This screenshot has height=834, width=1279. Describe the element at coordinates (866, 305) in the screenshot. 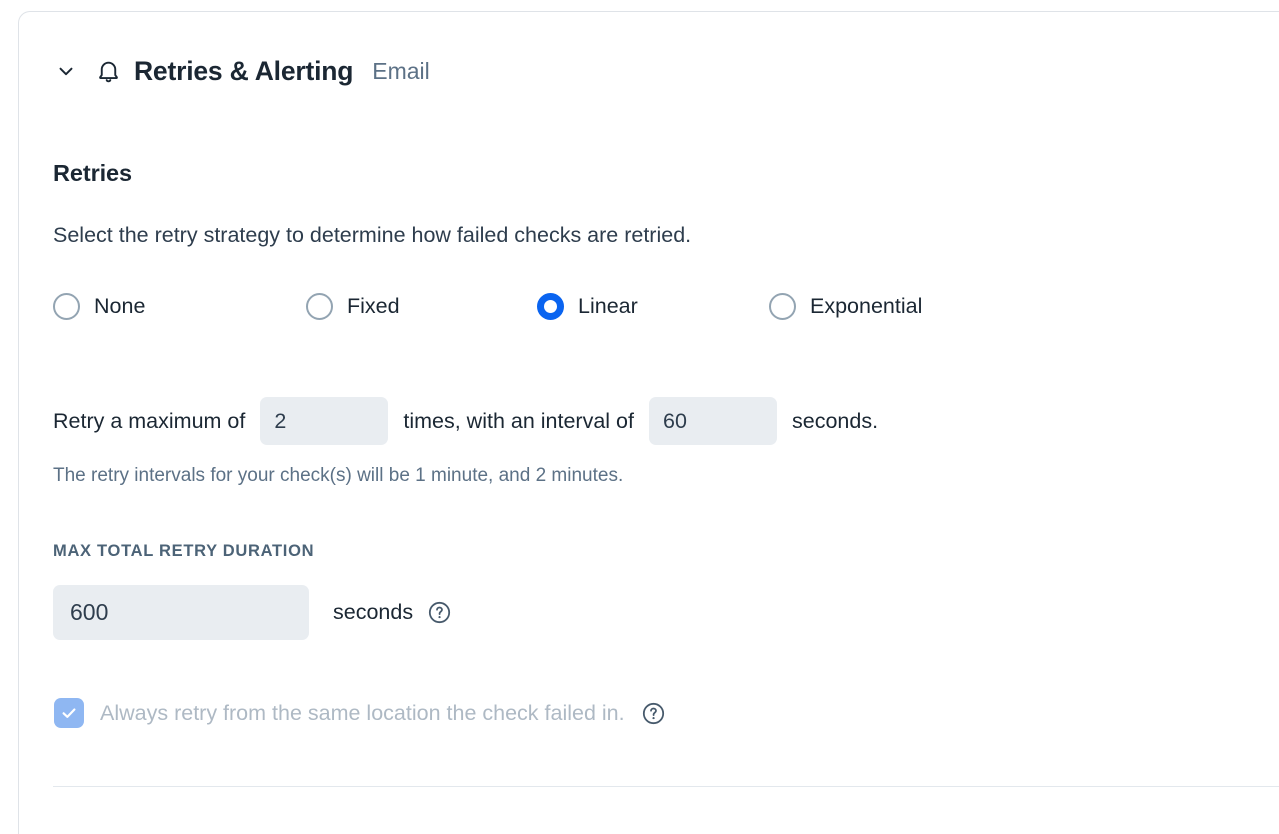

I see `radio-label: Exponential` at that location.